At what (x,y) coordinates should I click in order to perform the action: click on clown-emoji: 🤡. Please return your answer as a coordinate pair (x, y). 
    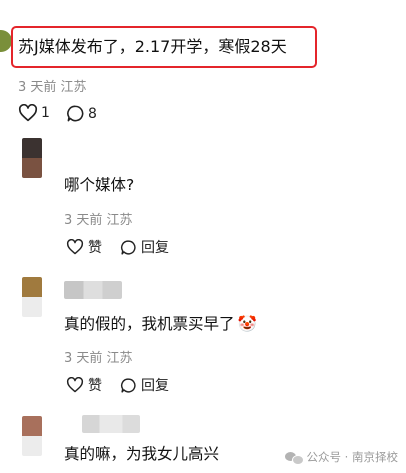
    Looking at the image, I should click on (247, 324).